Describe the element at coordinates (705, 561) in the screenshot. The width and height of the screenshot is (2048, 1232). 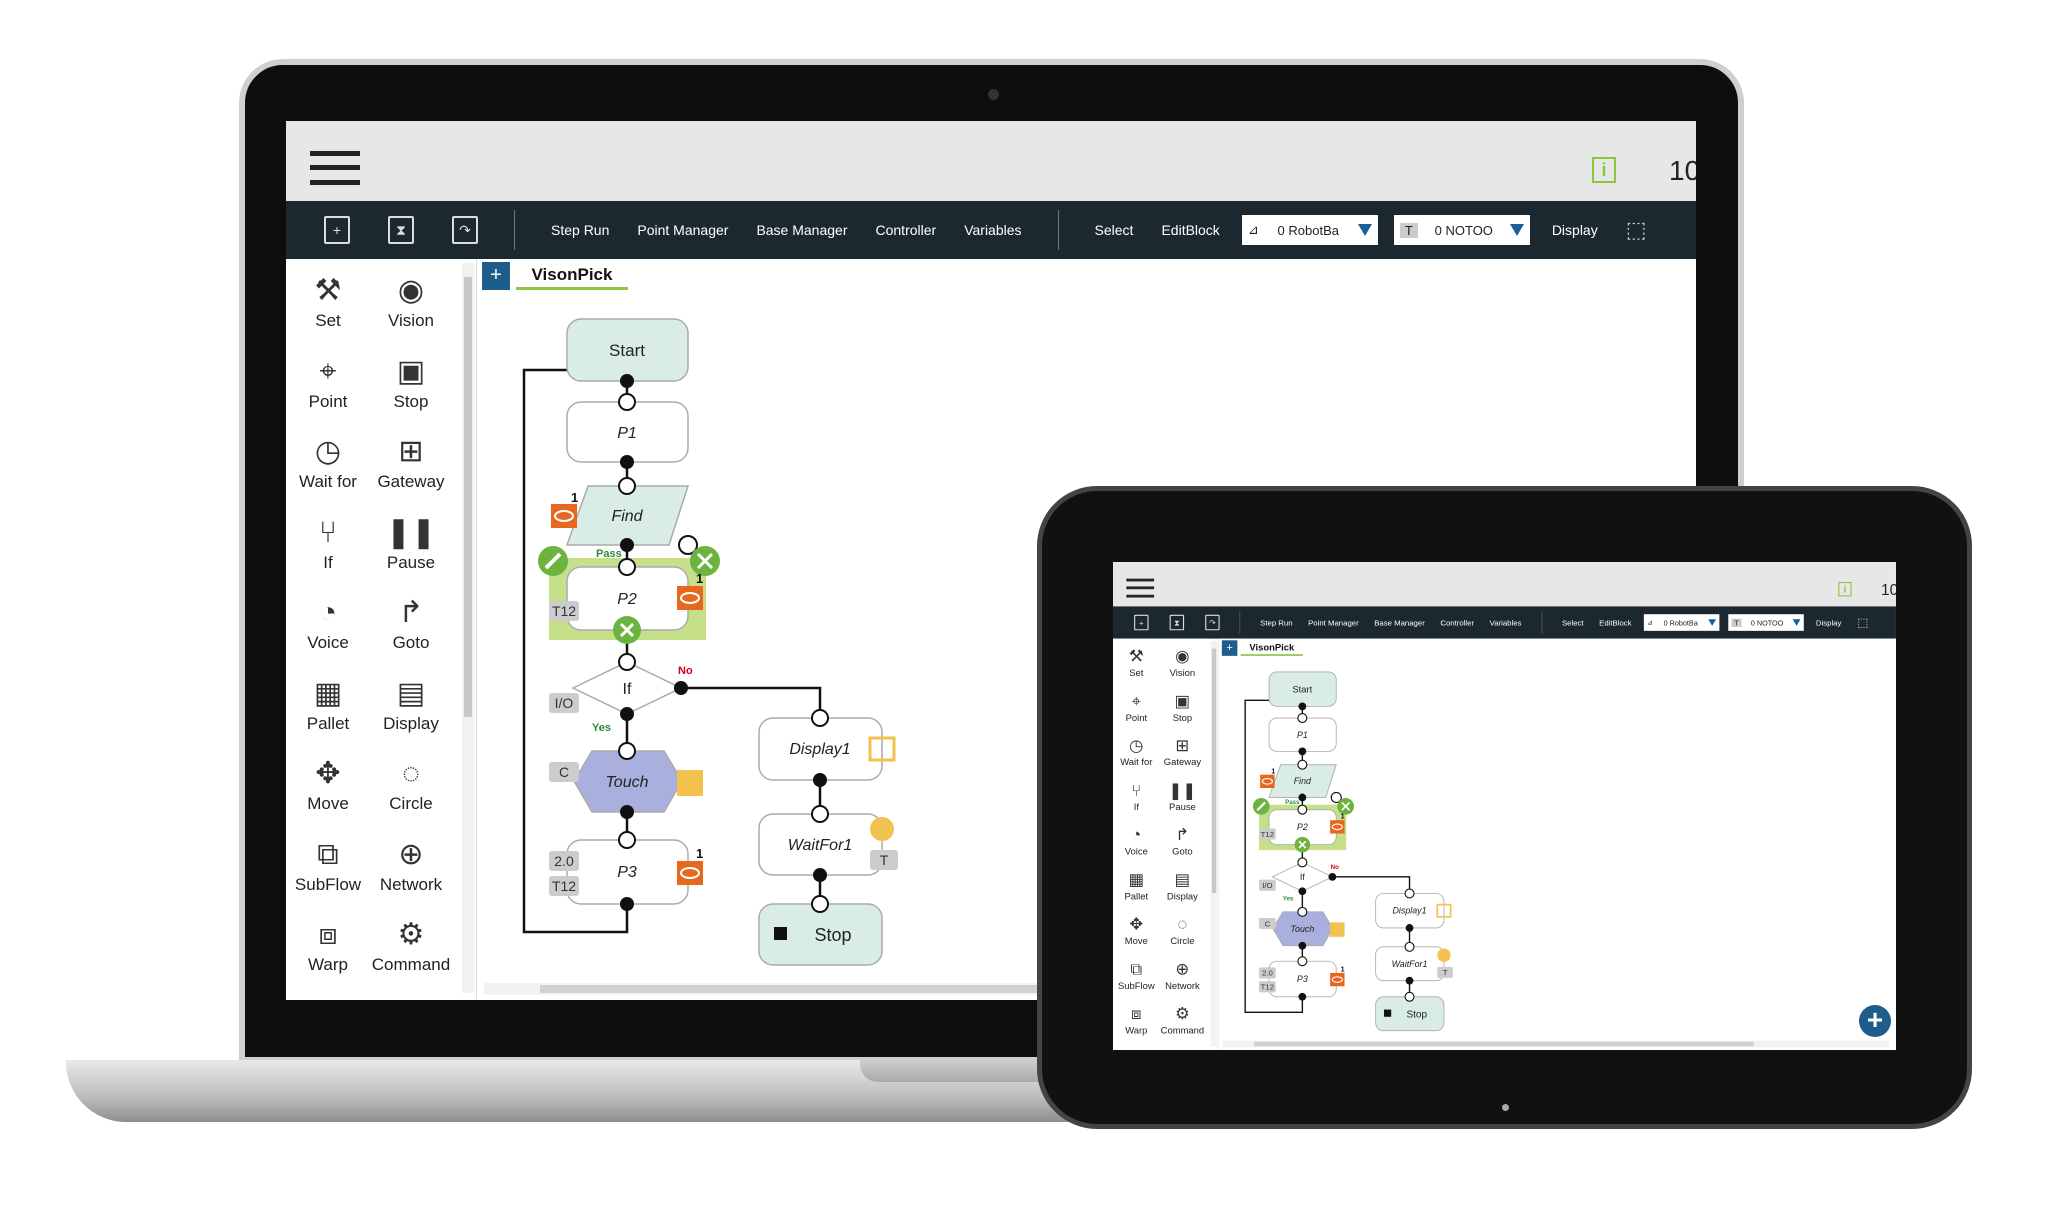
I see `delete-block-icon` at that location.